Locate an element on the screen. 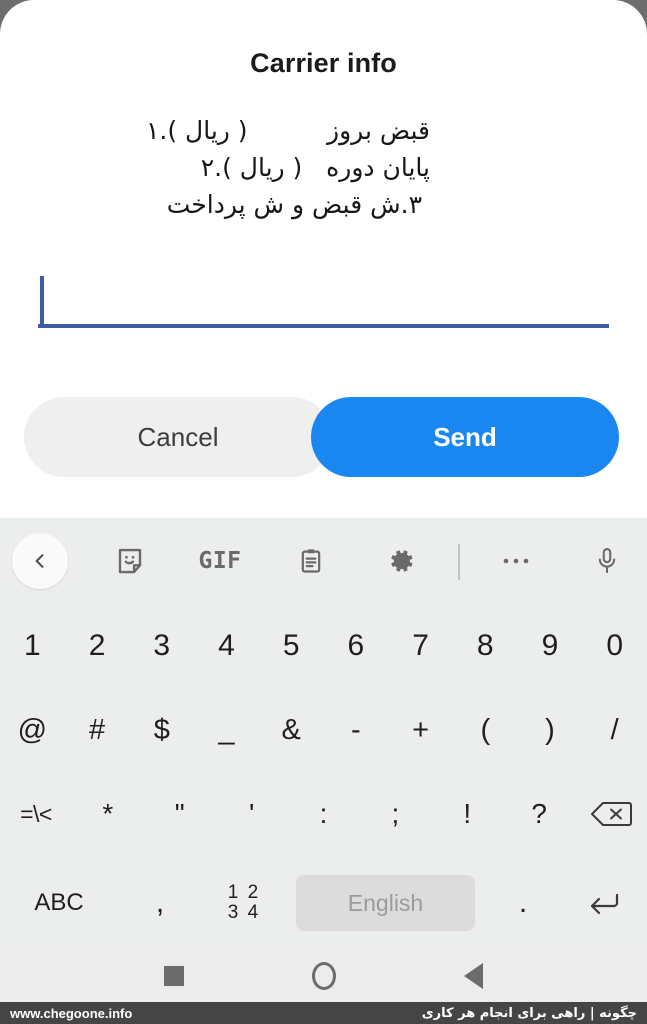 The image size is (647, 1024). keyboard-row-symbols: @ # $ _ & - + ( ) / is located at coordinates (323, 730).